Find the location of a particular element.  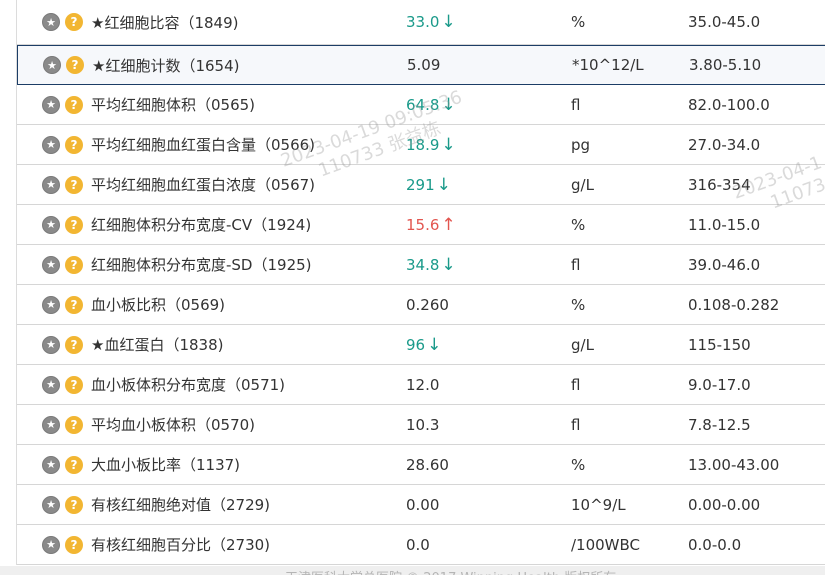

table-row: ★ ? 血小板体积分布宽度（0571) 12.0 fl 9.0-17.0 is located at coordinates (421, 385).